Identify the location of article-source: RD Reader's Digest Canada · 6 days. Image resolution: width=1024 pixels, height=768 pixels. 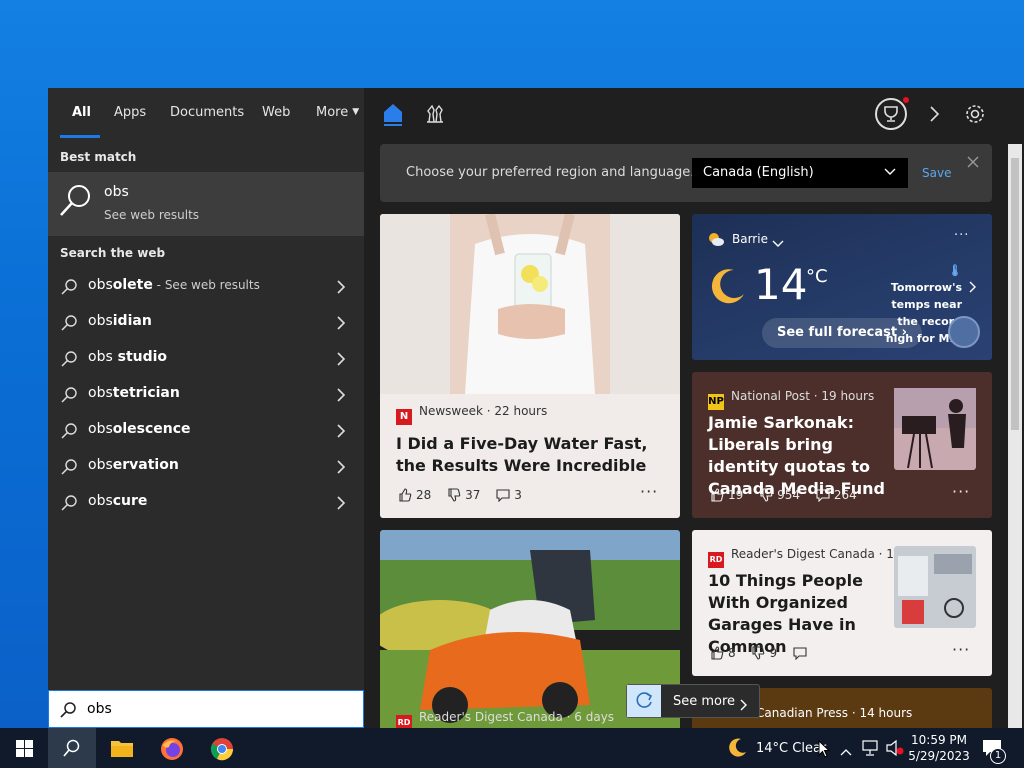
(505, 719).